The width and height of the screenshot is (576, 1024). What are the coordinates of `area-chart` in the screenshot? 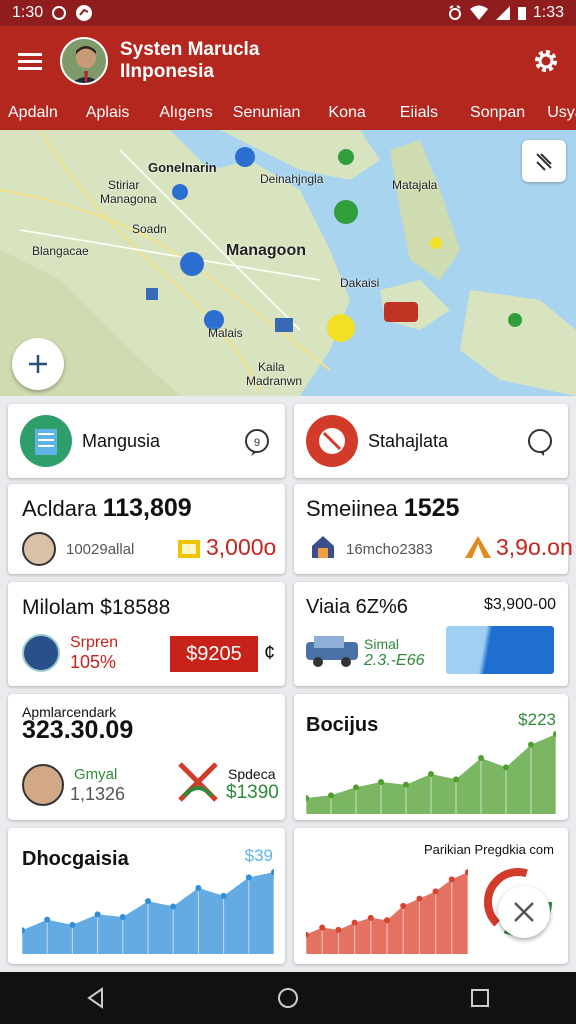 It's located at (148, 911).